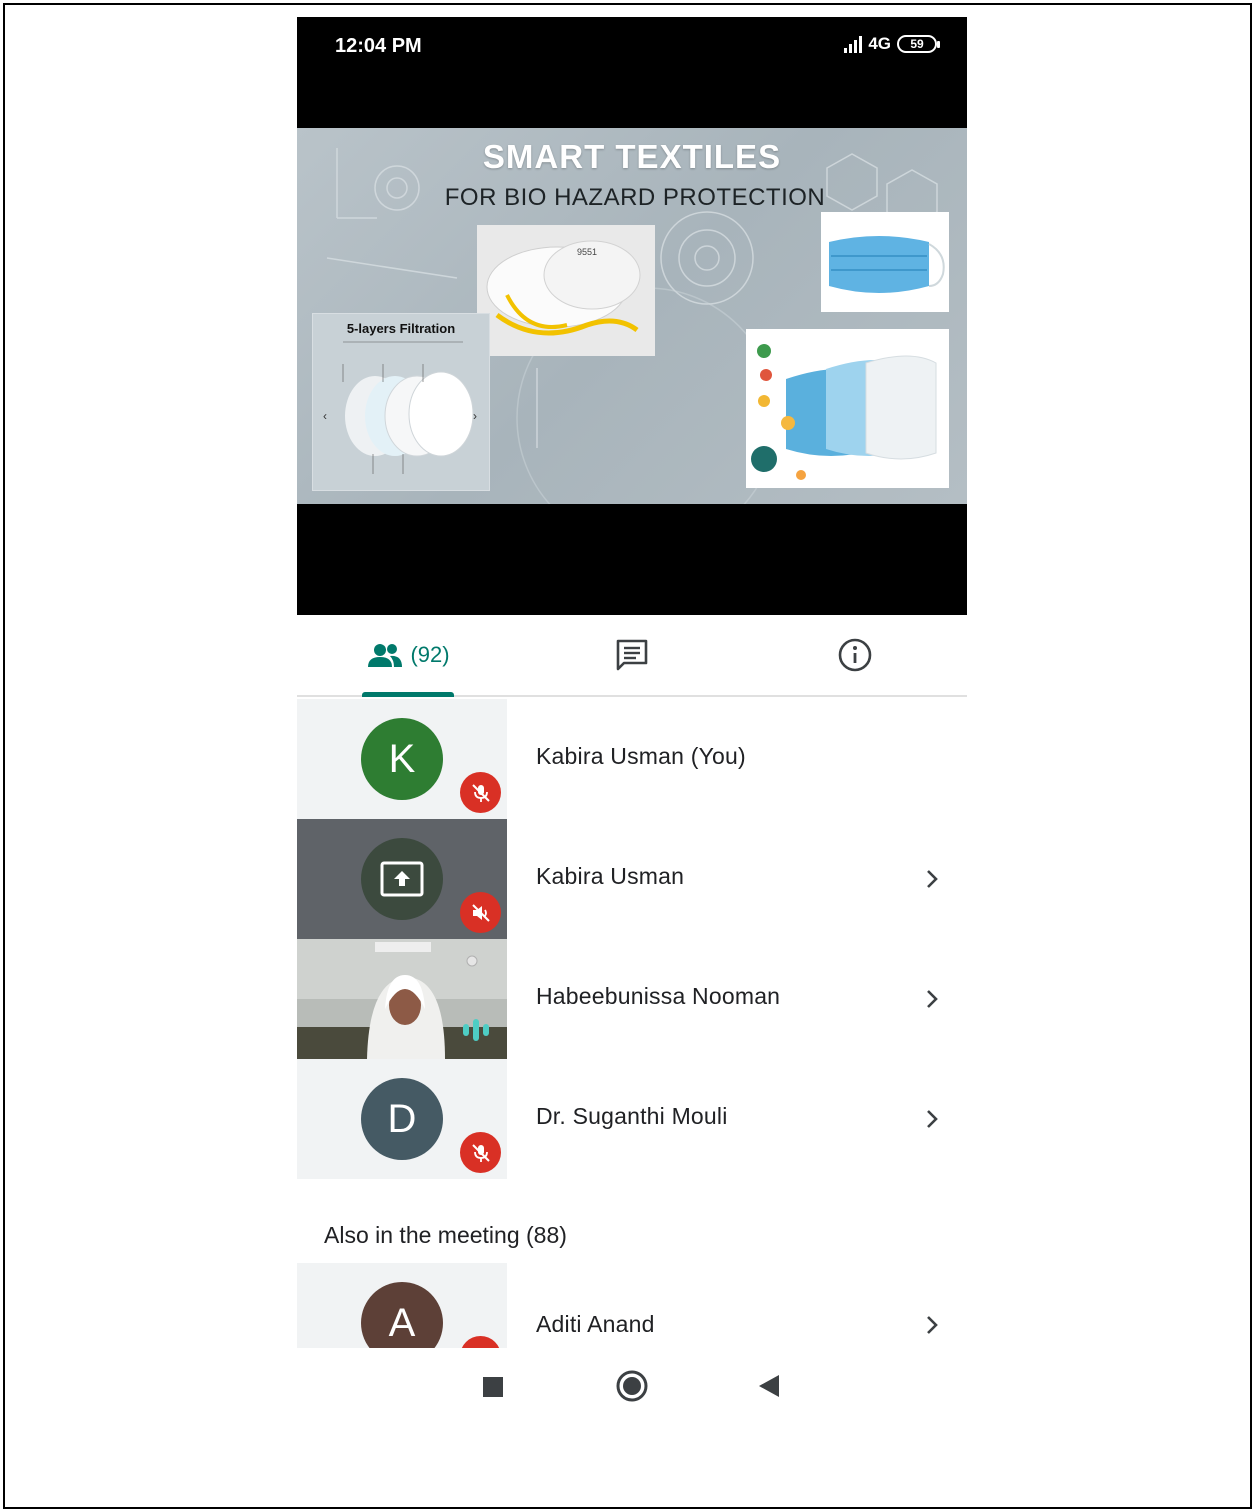 Image resolution: width=1257 pixels, height=1512 pixels. What do you see at coordinates (892, 44) in the screenshot?
I see `status-indicators: 4G 59` at bounding box center [892, 44].